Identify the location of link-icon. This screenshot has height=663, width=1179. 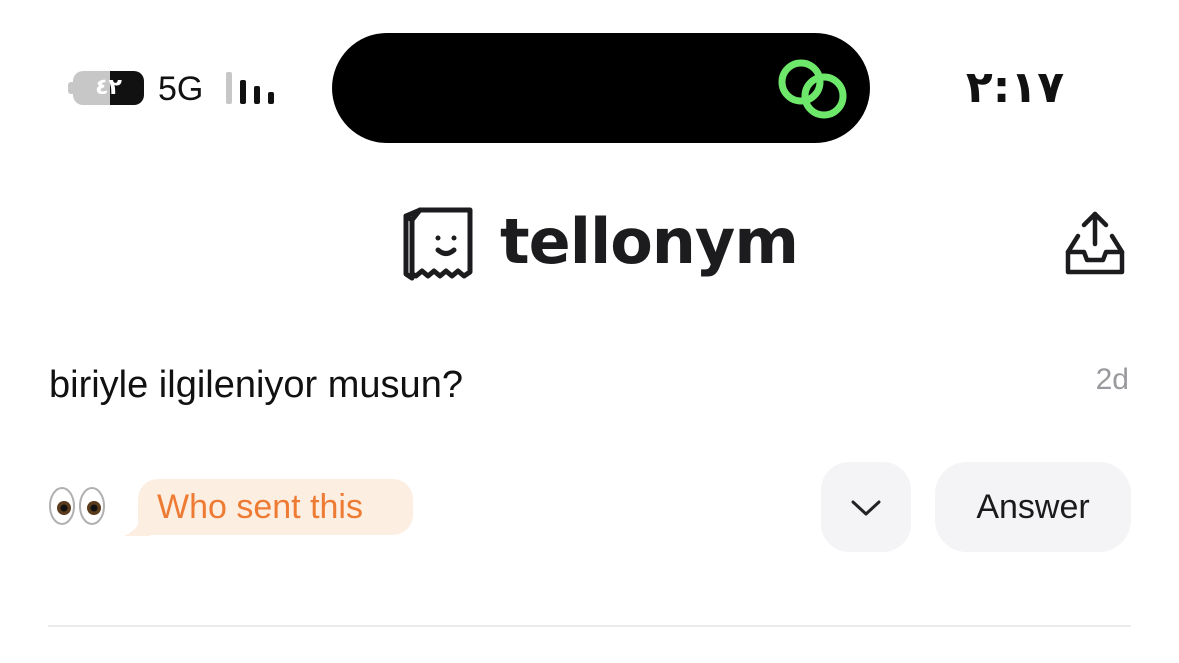
(812, 89).